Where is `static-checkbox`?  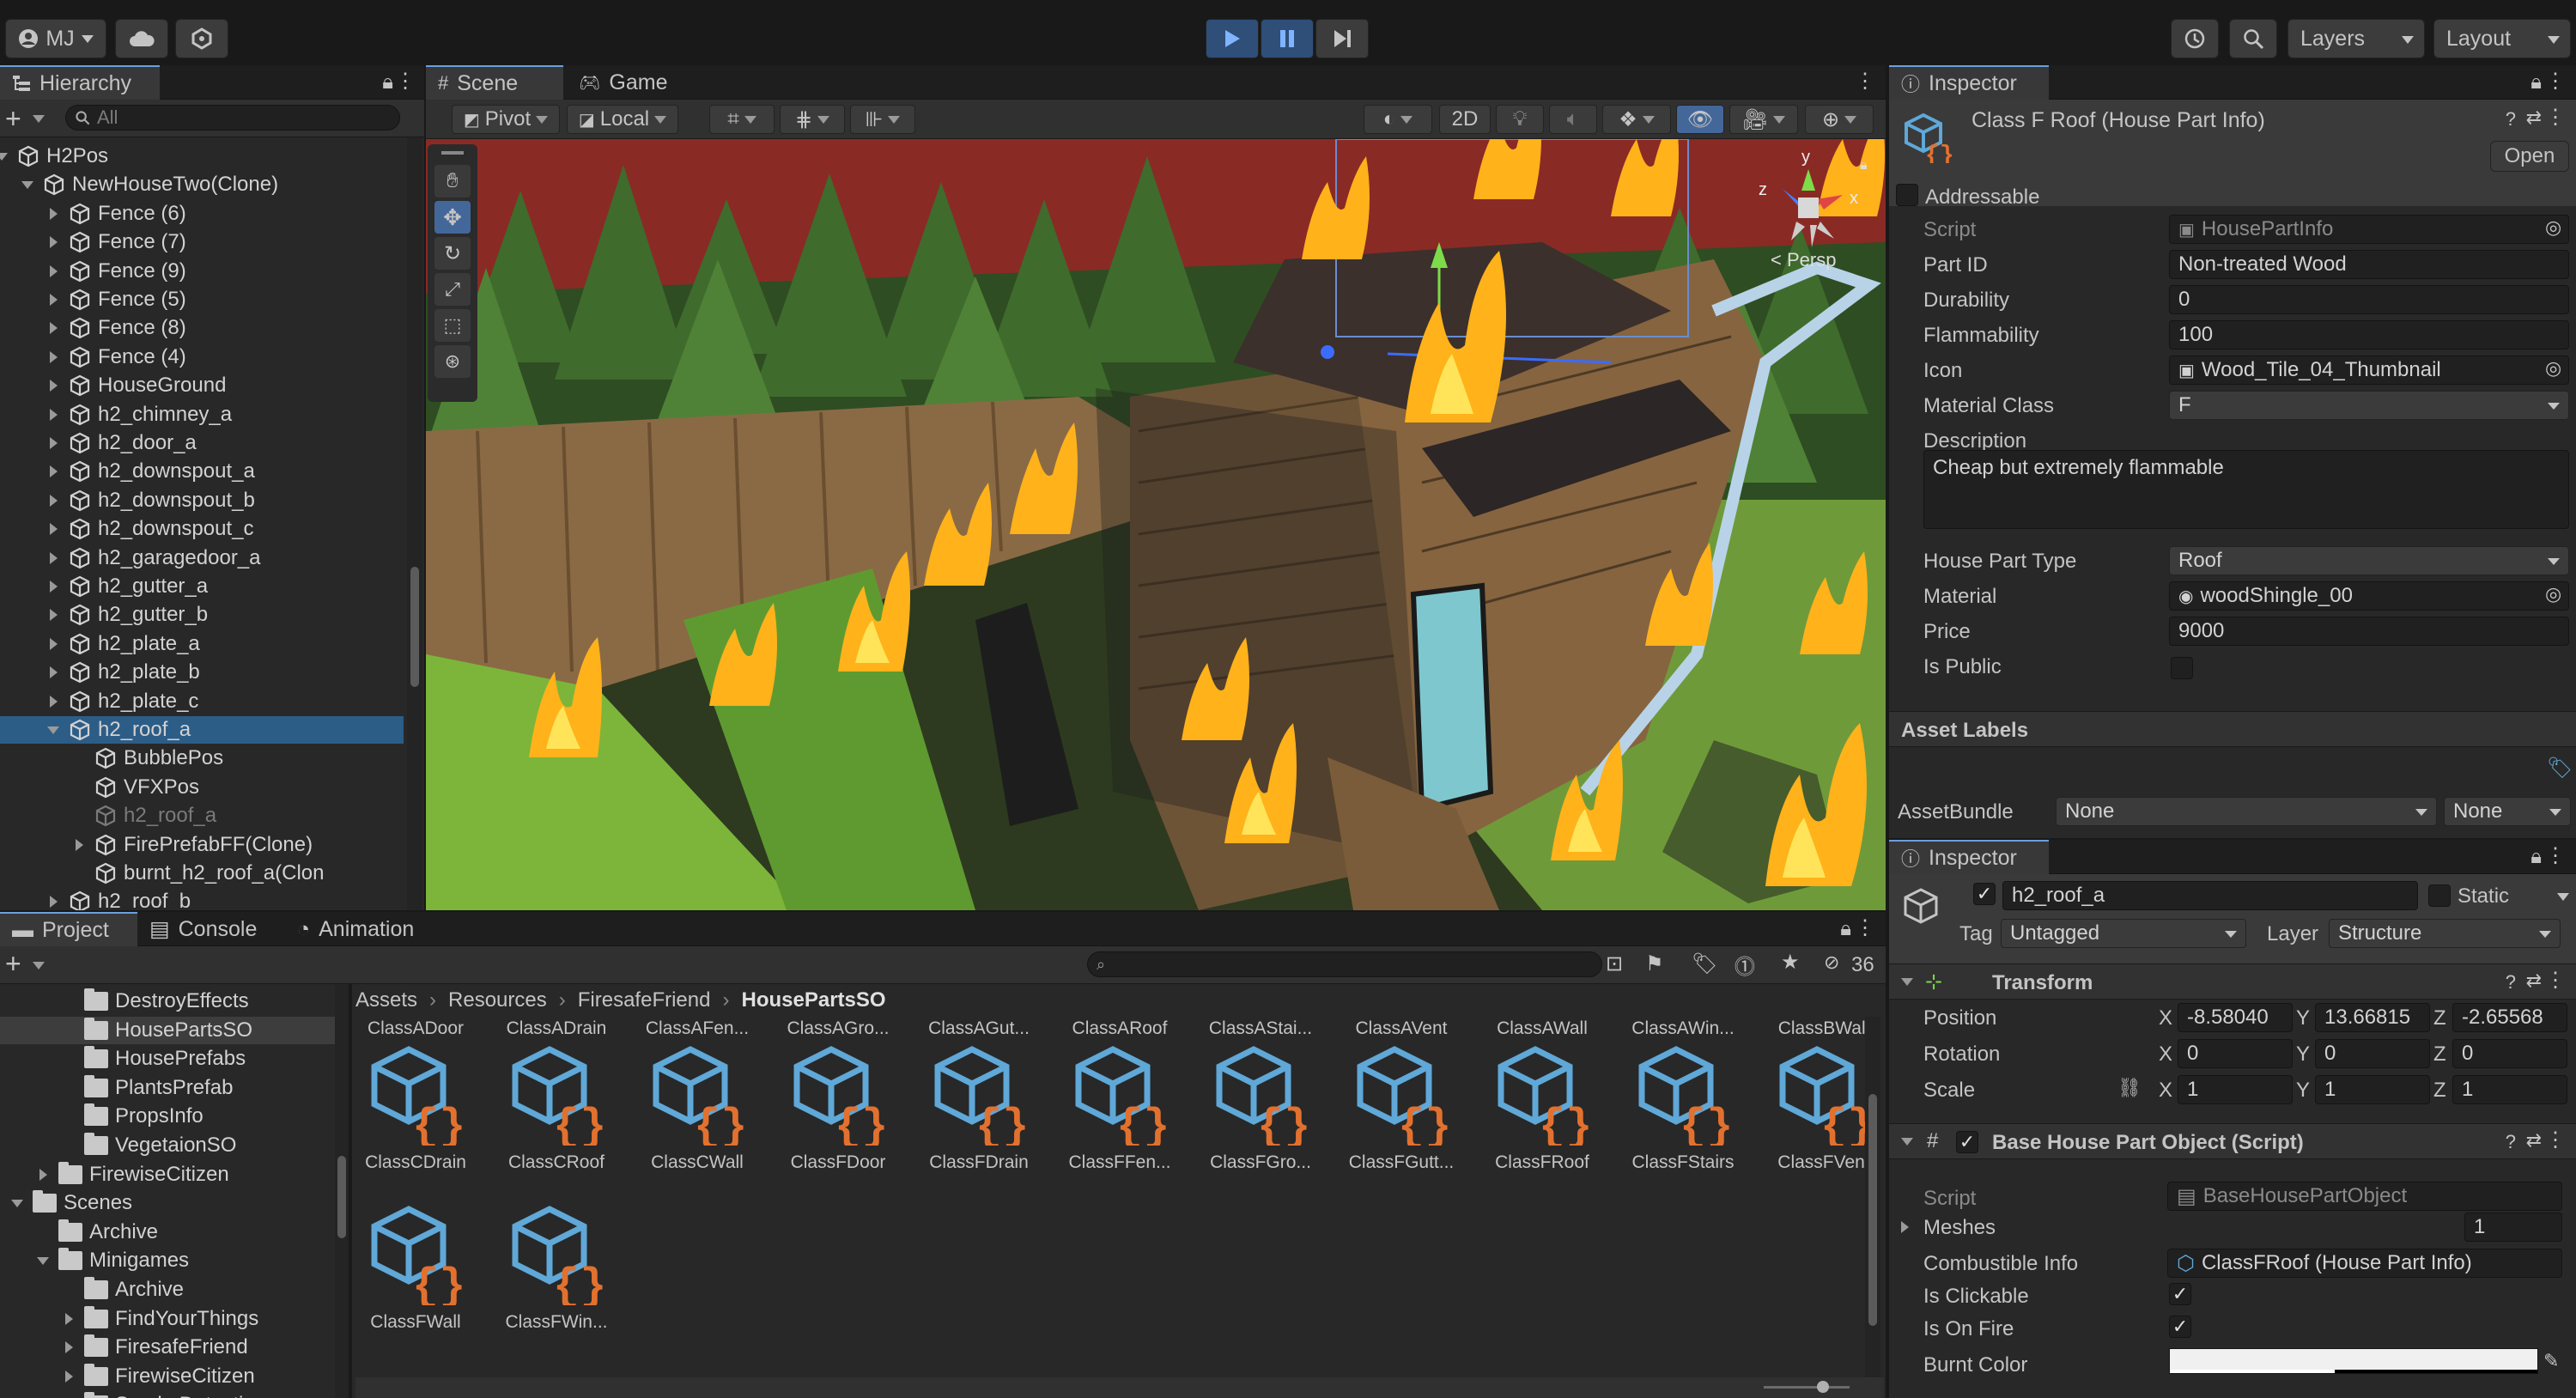 static-checkbox is located at coordinates (2440, 895).